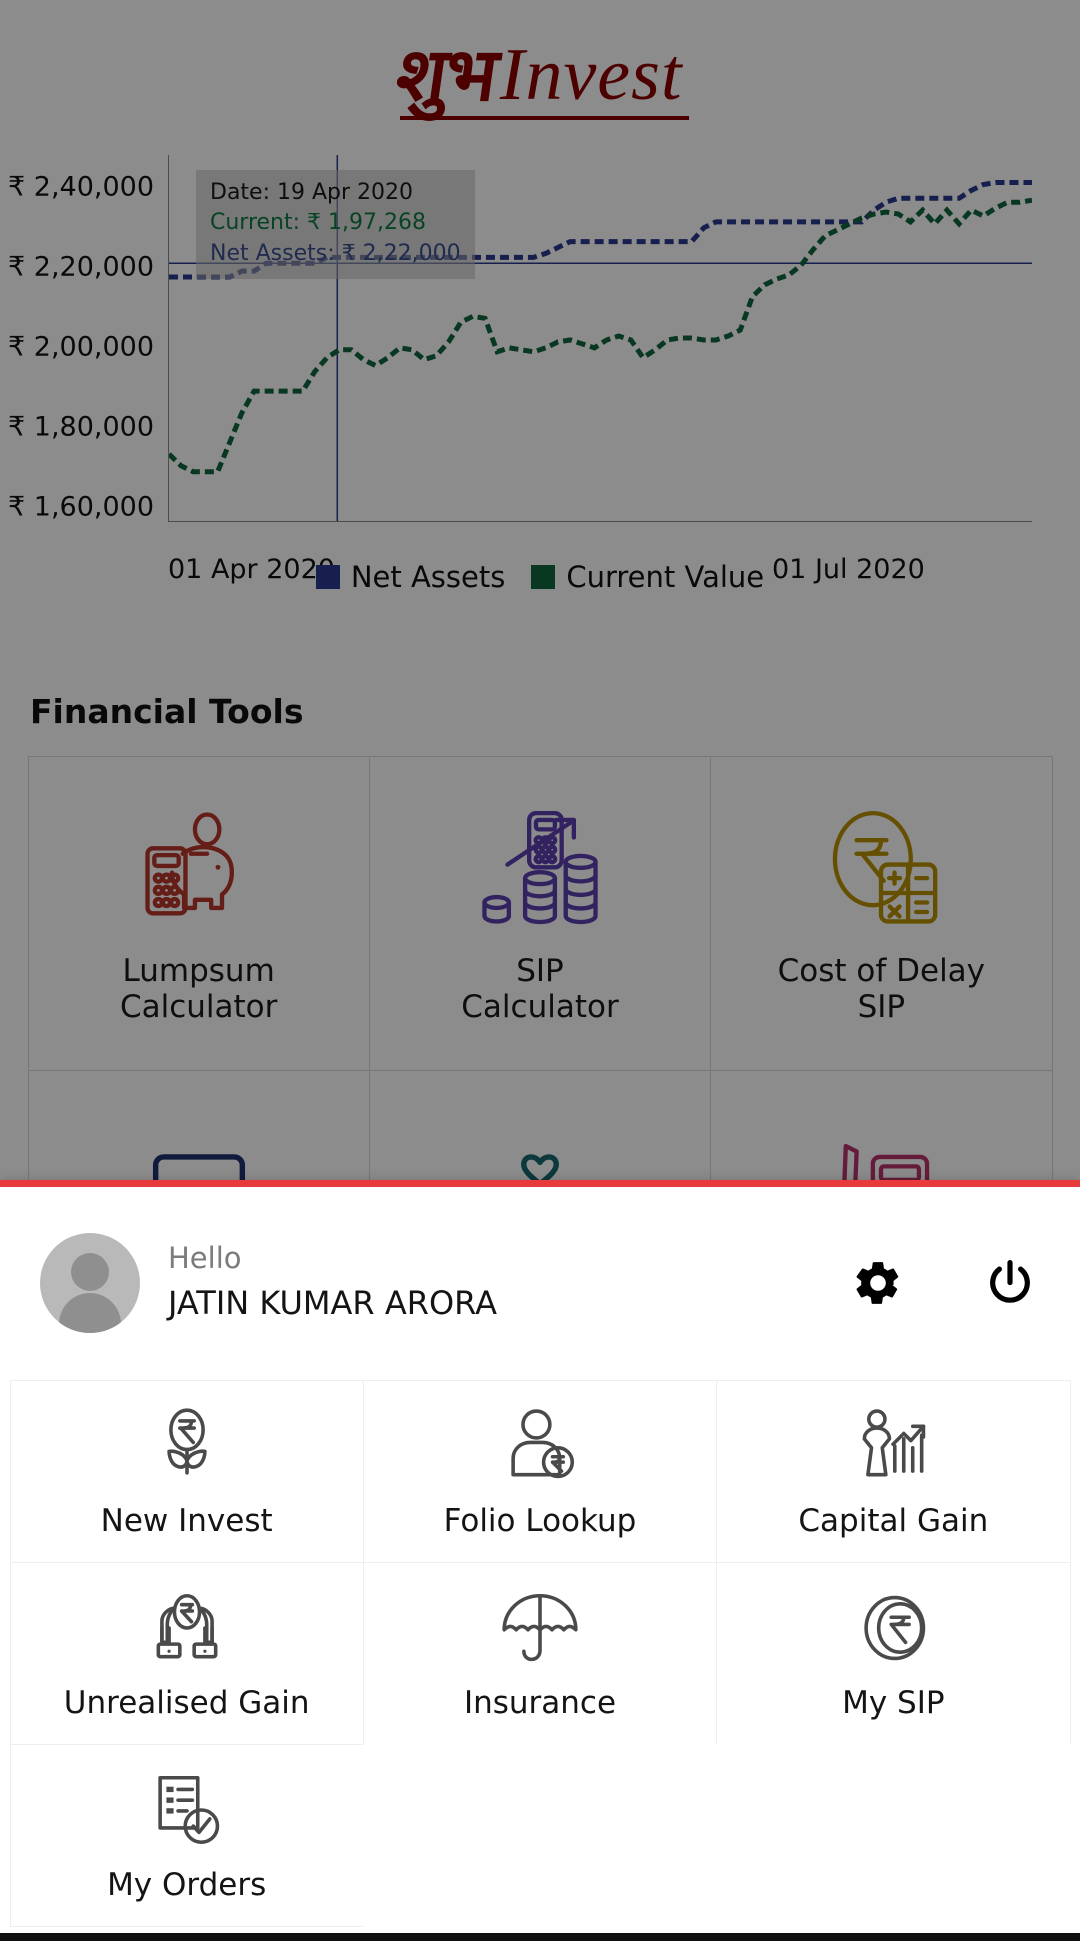 This screenshot has height=1941, width=1080. I want to click on chart-y-tick-label: ₹ 2,00,000, so click(81, 347).